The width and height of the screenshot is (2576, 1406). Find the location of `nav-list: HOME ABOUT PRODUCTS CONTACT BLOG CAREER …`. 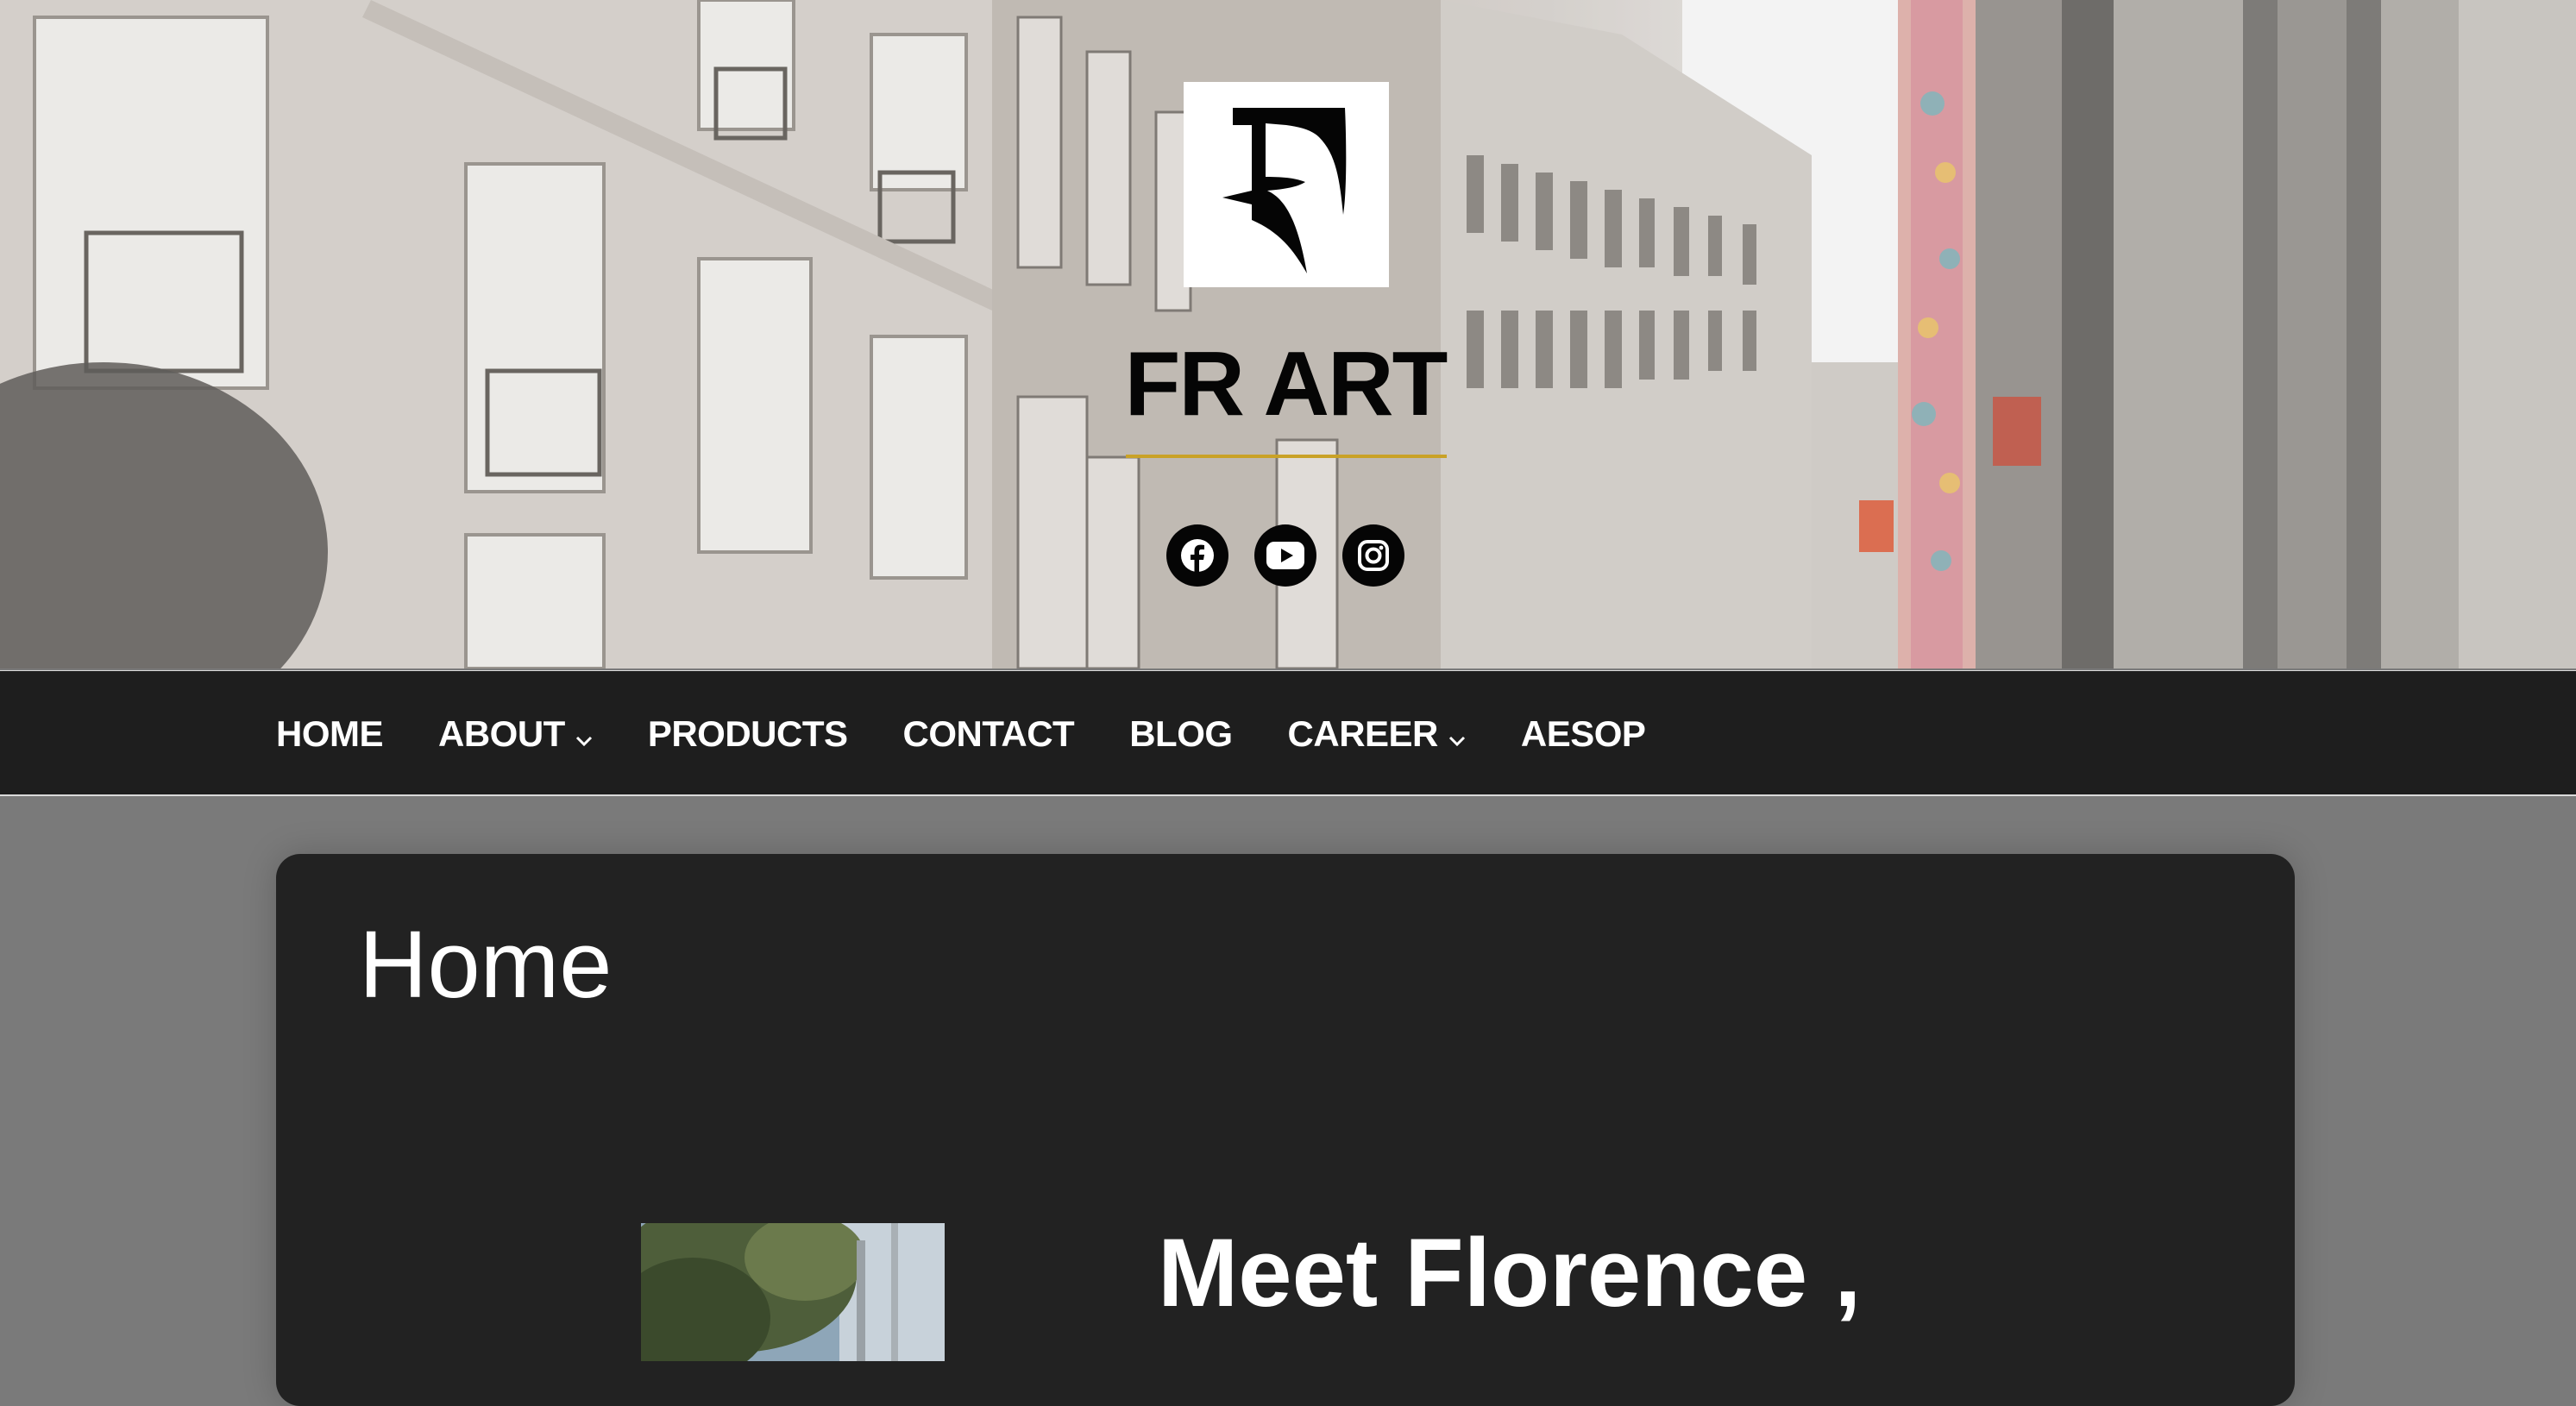

nav-list: HOME ABOUT PRODUCTS CONTACT BLOG CAREER … is located at coordinates (988, 734).